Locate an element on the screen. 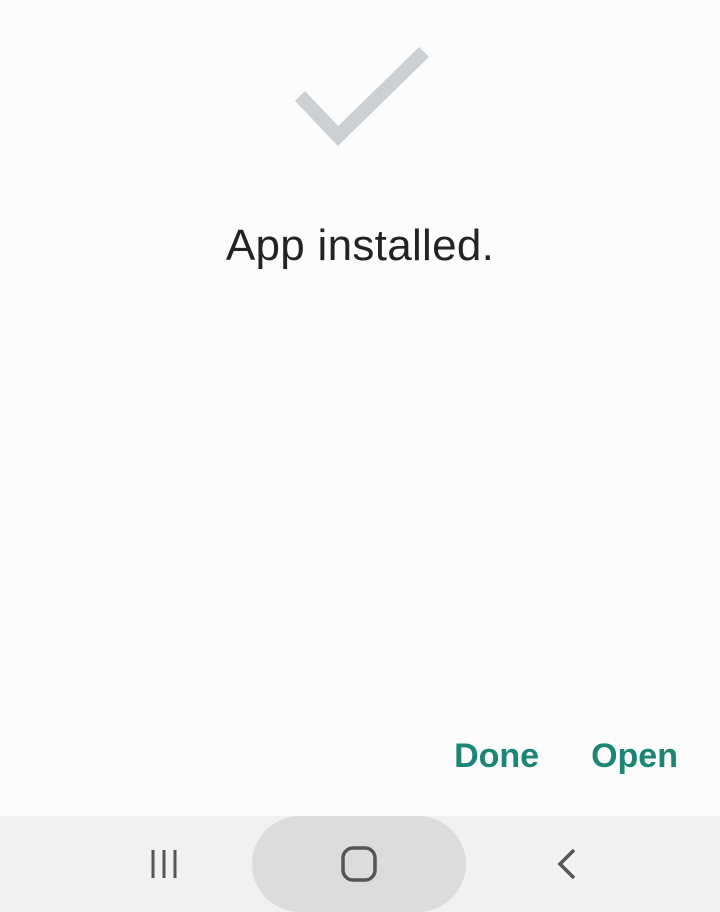  dialog-actions: Done Open is located at coordinates (566, 756).